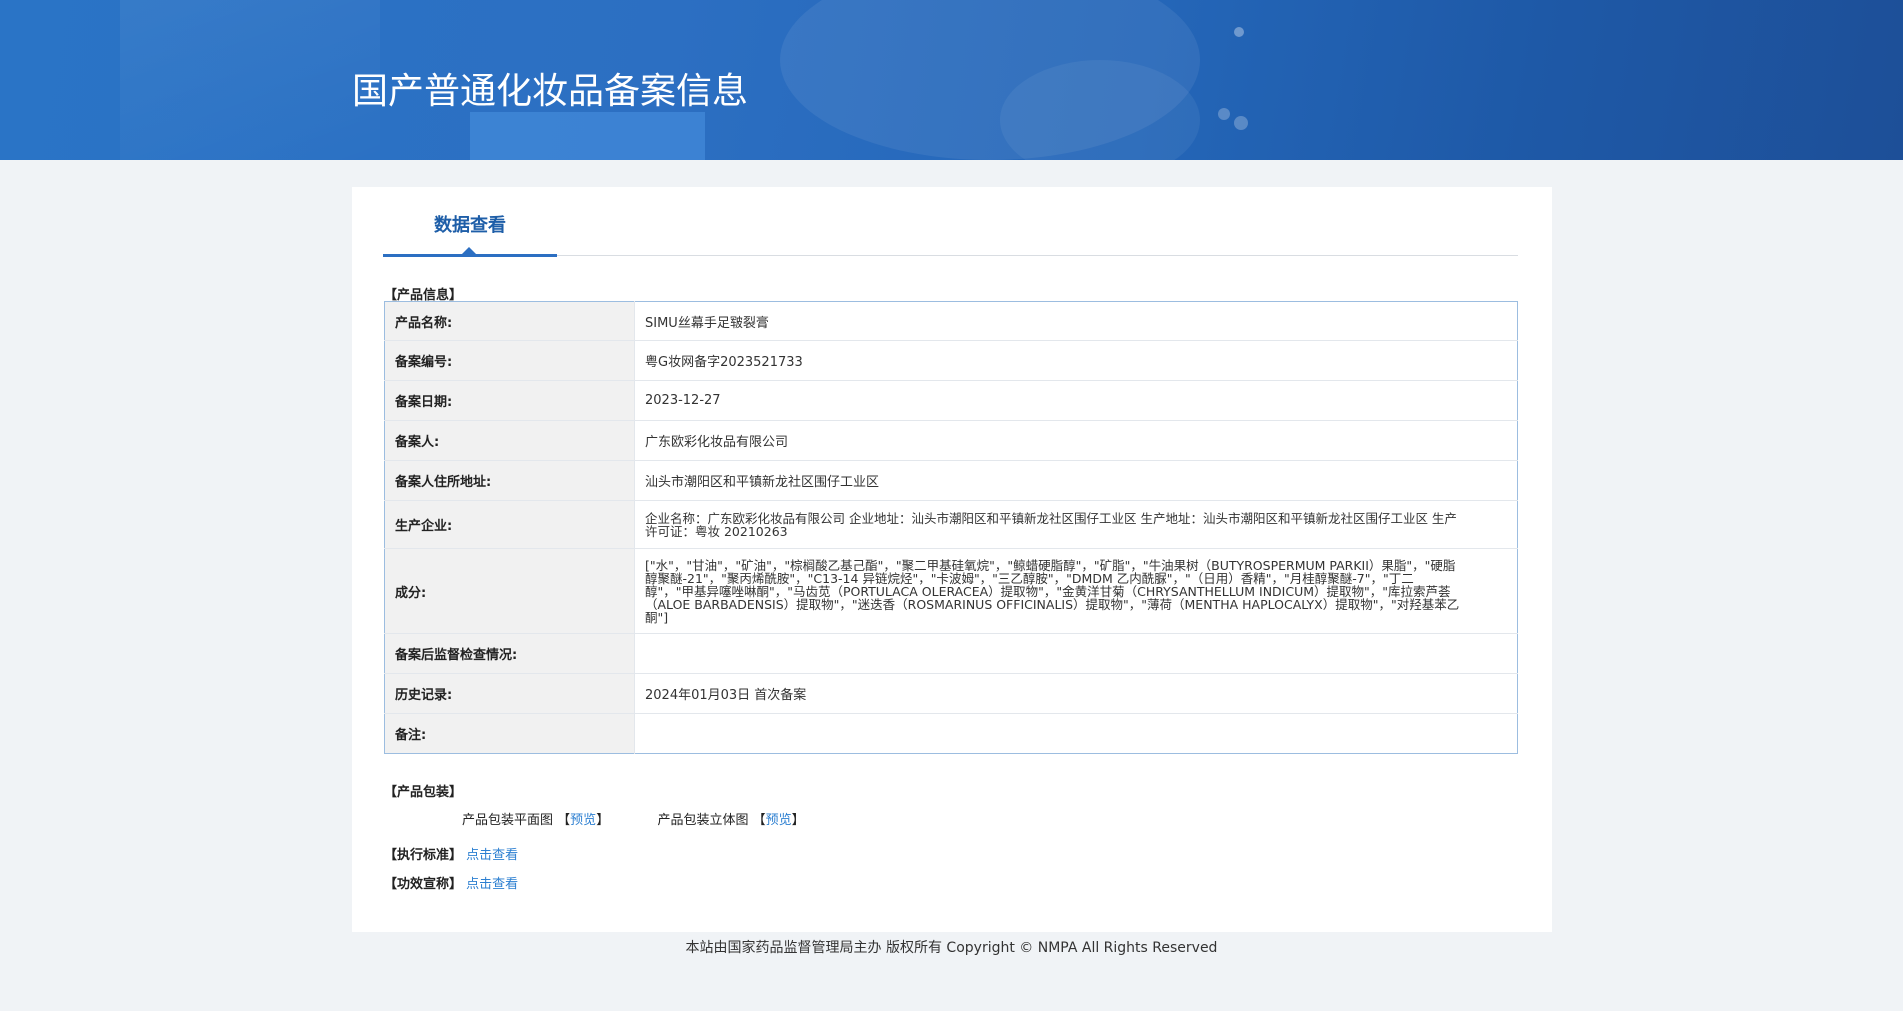 The height and width of the screenshot is (1011, 1903). I want to click on row-value: 2023-12-27, so click(1076, 400).